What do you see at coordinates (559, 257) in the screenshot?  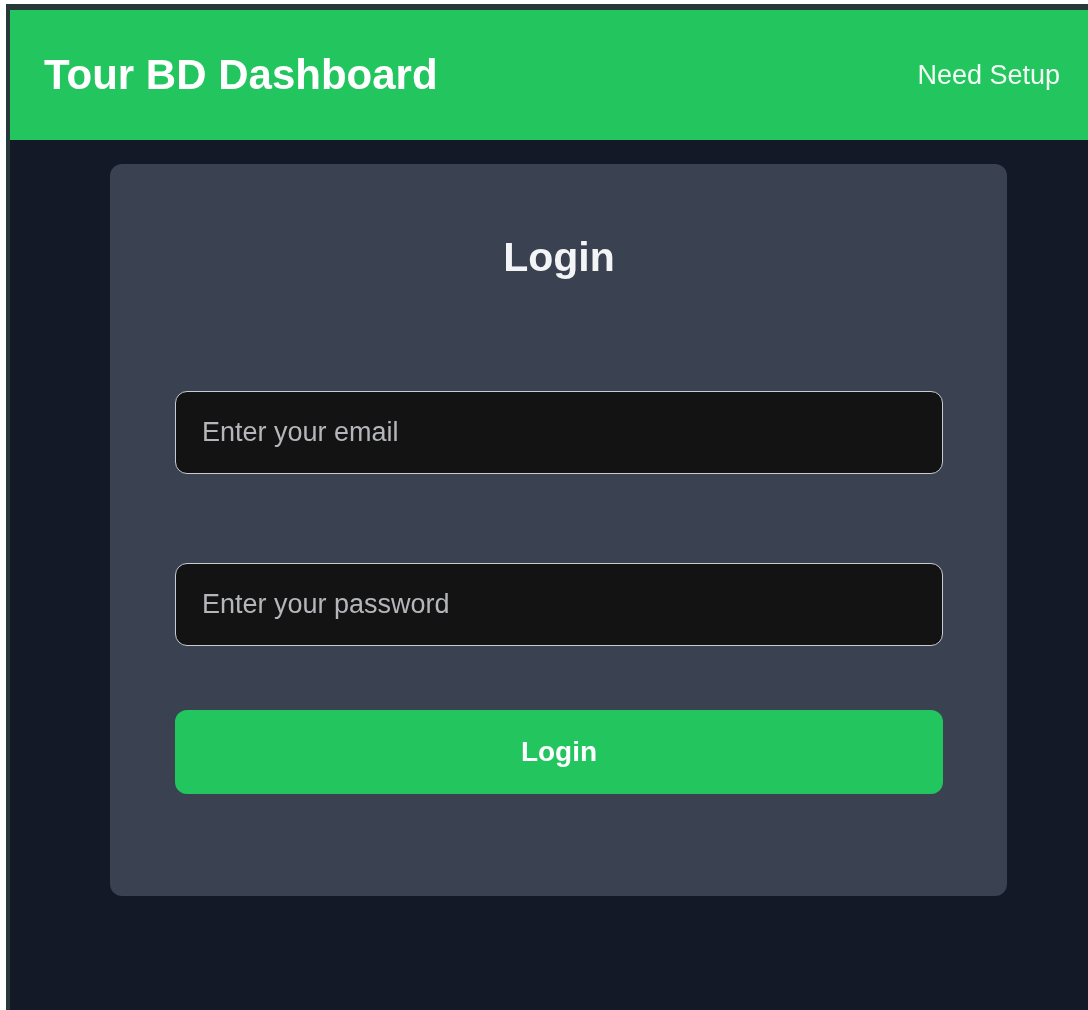 I see `login-title: Login` at bounding box center [559, 257].